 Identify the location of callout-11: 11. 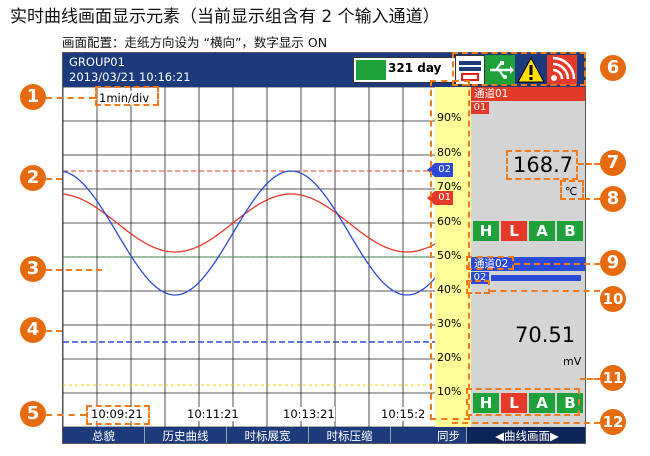
(613, 378).